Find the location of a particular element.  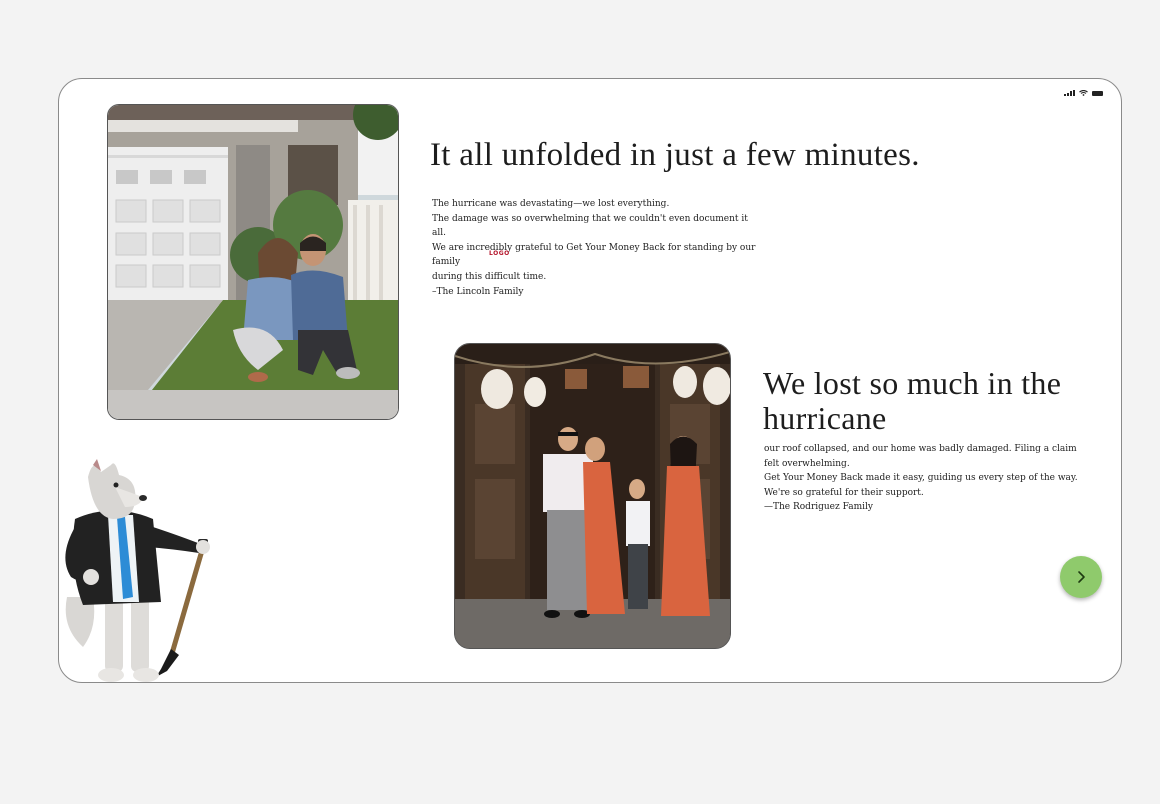

chevron-right-icon is located at coordinates (1081, 577).